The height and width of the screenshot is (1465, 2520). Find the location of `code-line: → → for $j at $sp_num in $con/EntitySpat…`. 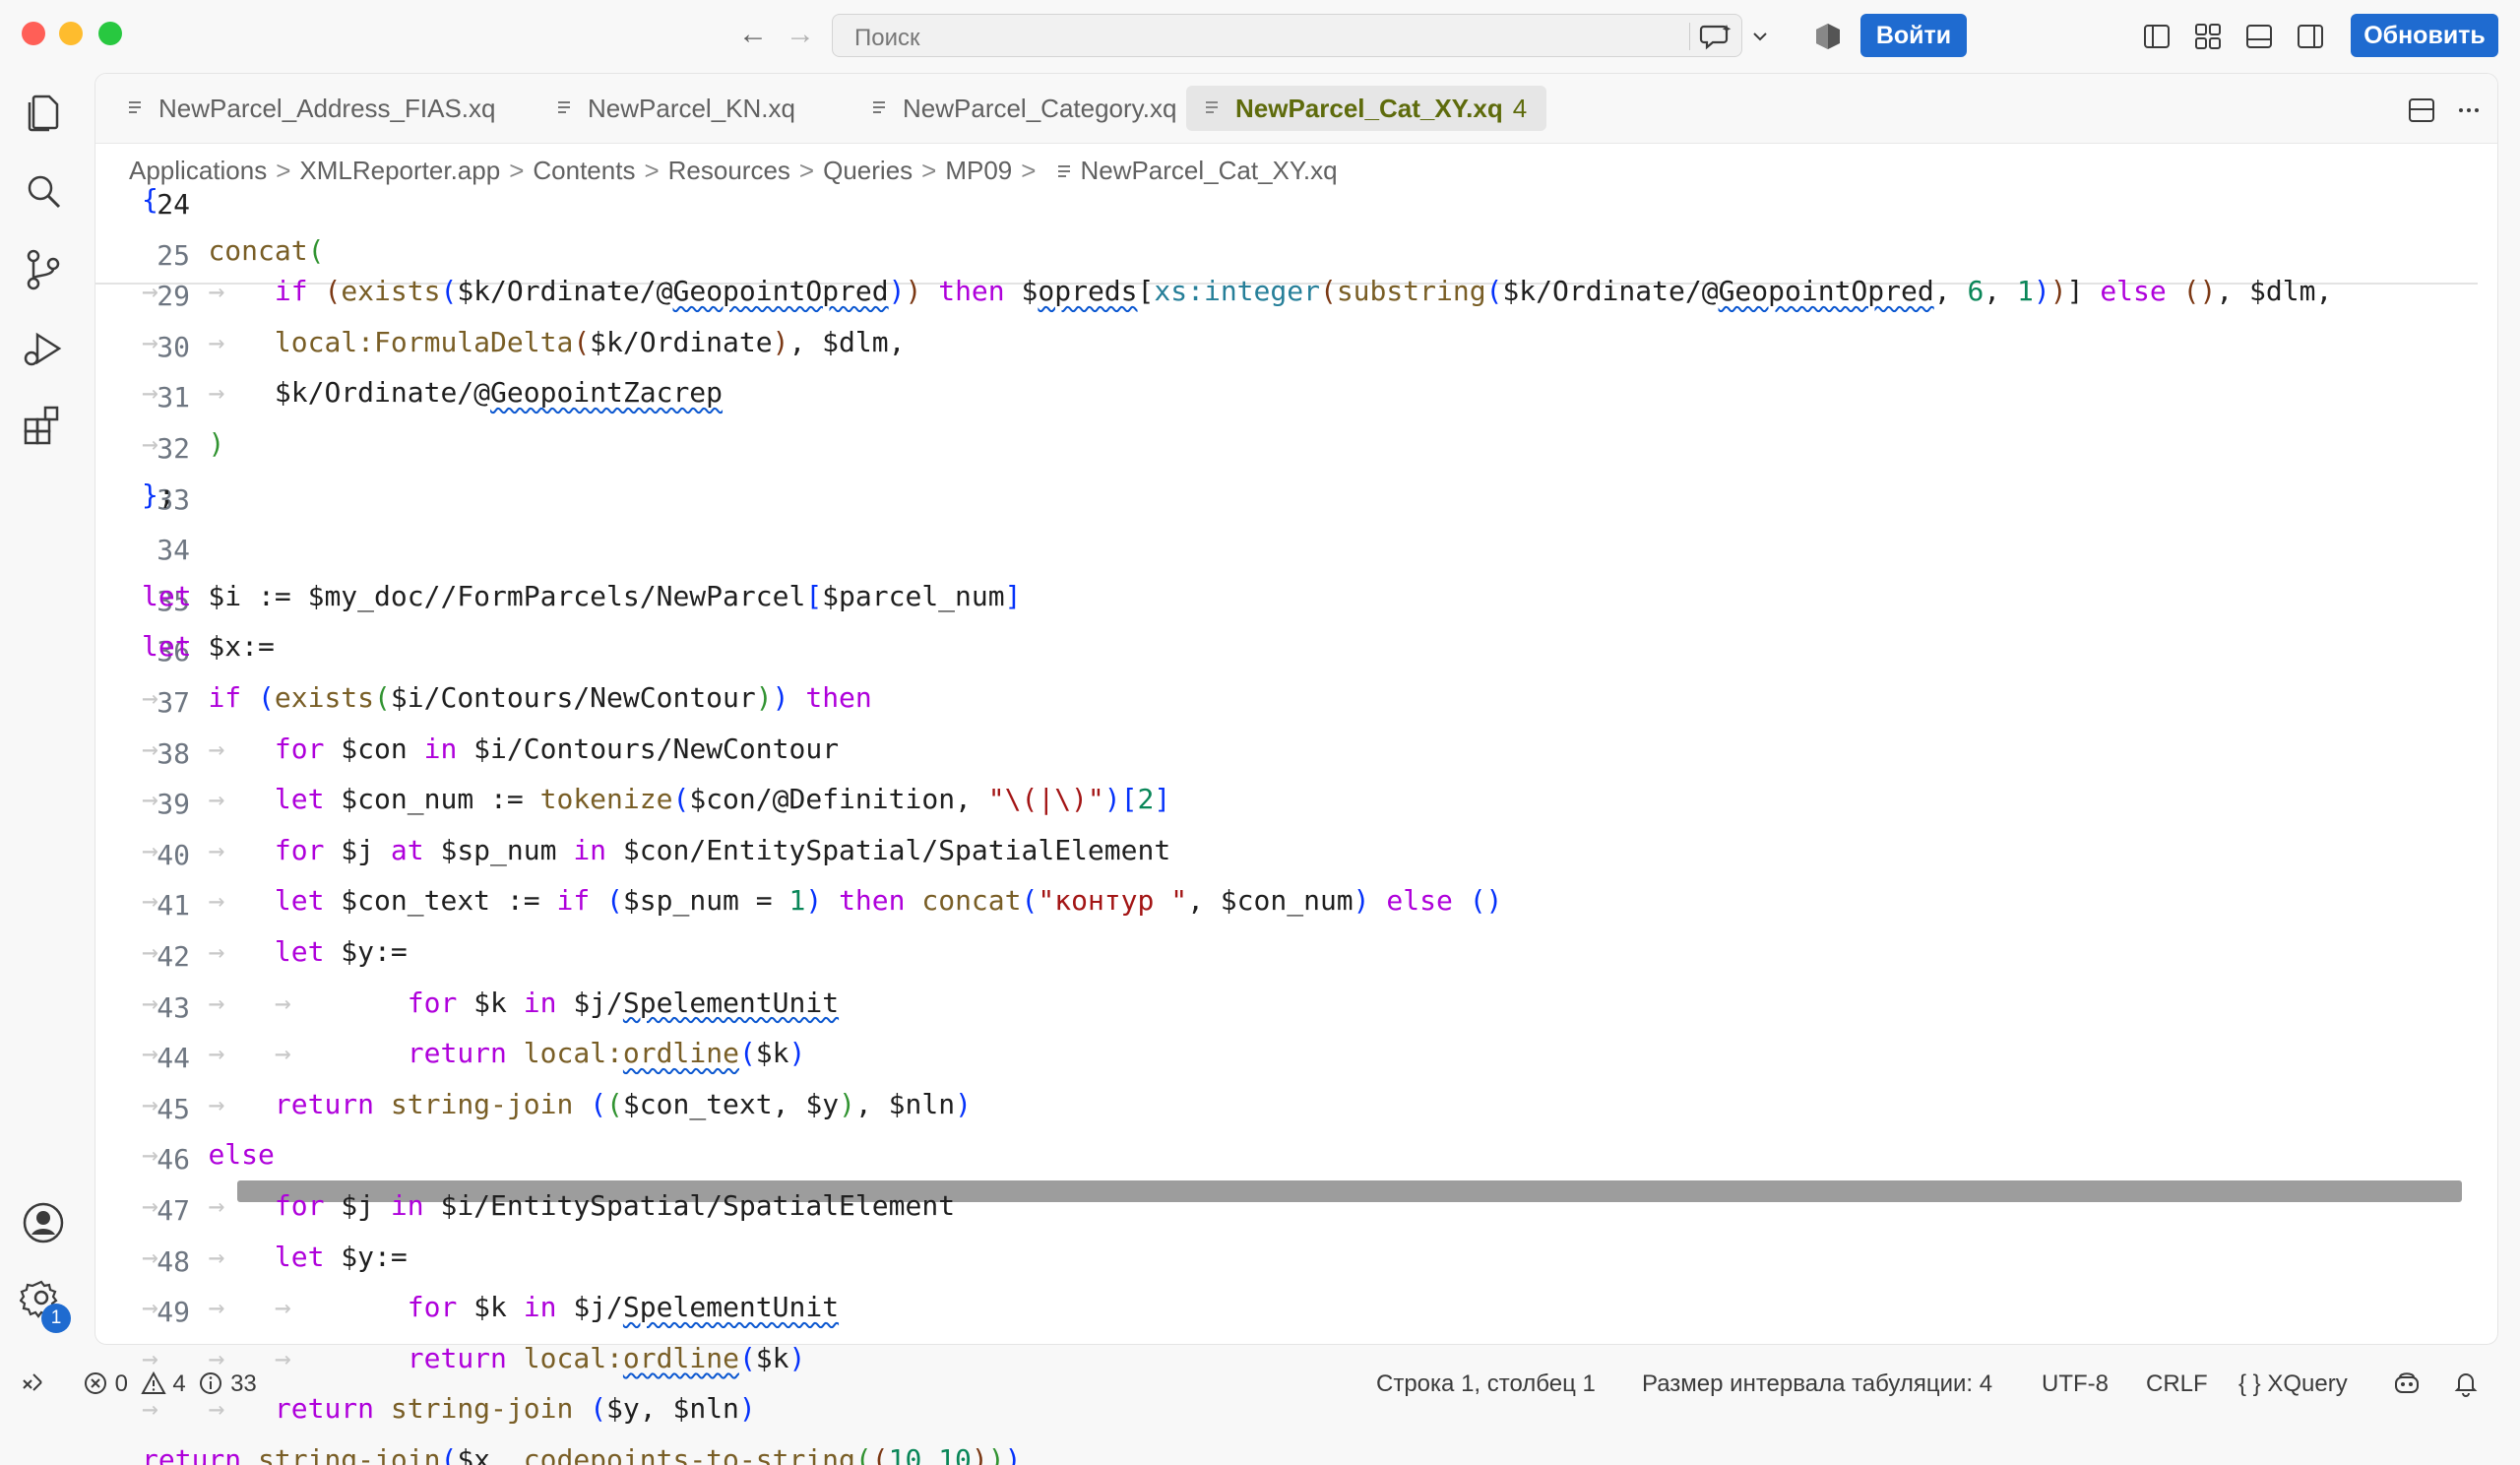

code-line: → → for $j at $sp_num in $con/EntitySpat… is located at coordinates (656, 850).